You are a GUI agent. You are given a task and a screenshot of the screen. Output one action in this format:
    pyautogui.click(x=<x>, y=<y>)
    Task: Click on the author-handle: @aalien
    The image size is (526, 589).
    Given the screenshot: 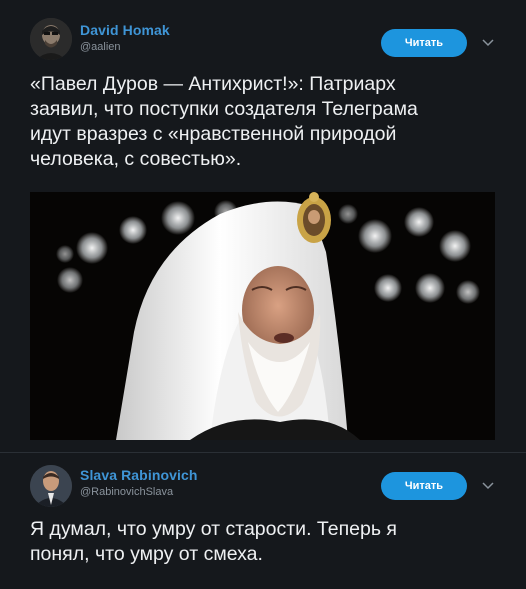 What is the action you would take?
    pyautogui.click(x=100, y=47)
    